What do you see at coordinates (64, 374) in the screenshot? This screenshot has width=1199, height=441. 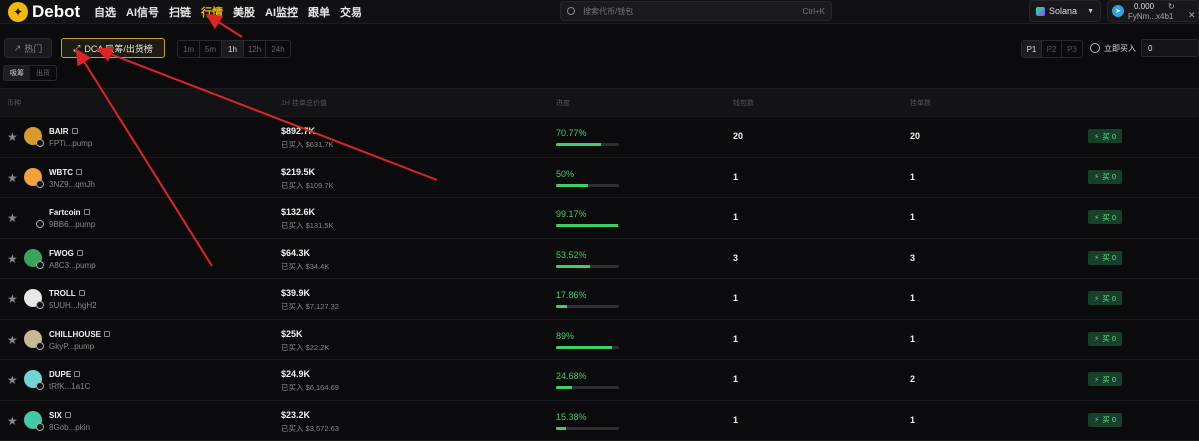 I see `token-symbol: DUPE` at bounding box center [64, 374].